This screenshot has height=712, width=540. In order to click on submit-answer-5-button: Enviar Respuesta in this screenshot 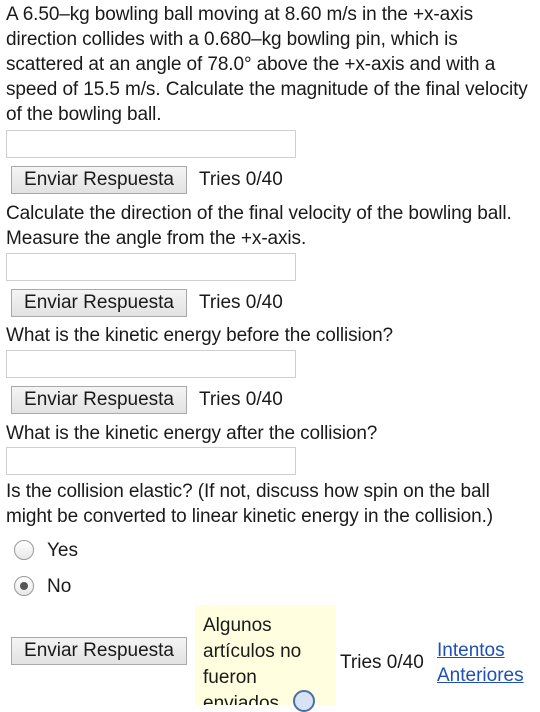, I will do `click(99, 651)`.